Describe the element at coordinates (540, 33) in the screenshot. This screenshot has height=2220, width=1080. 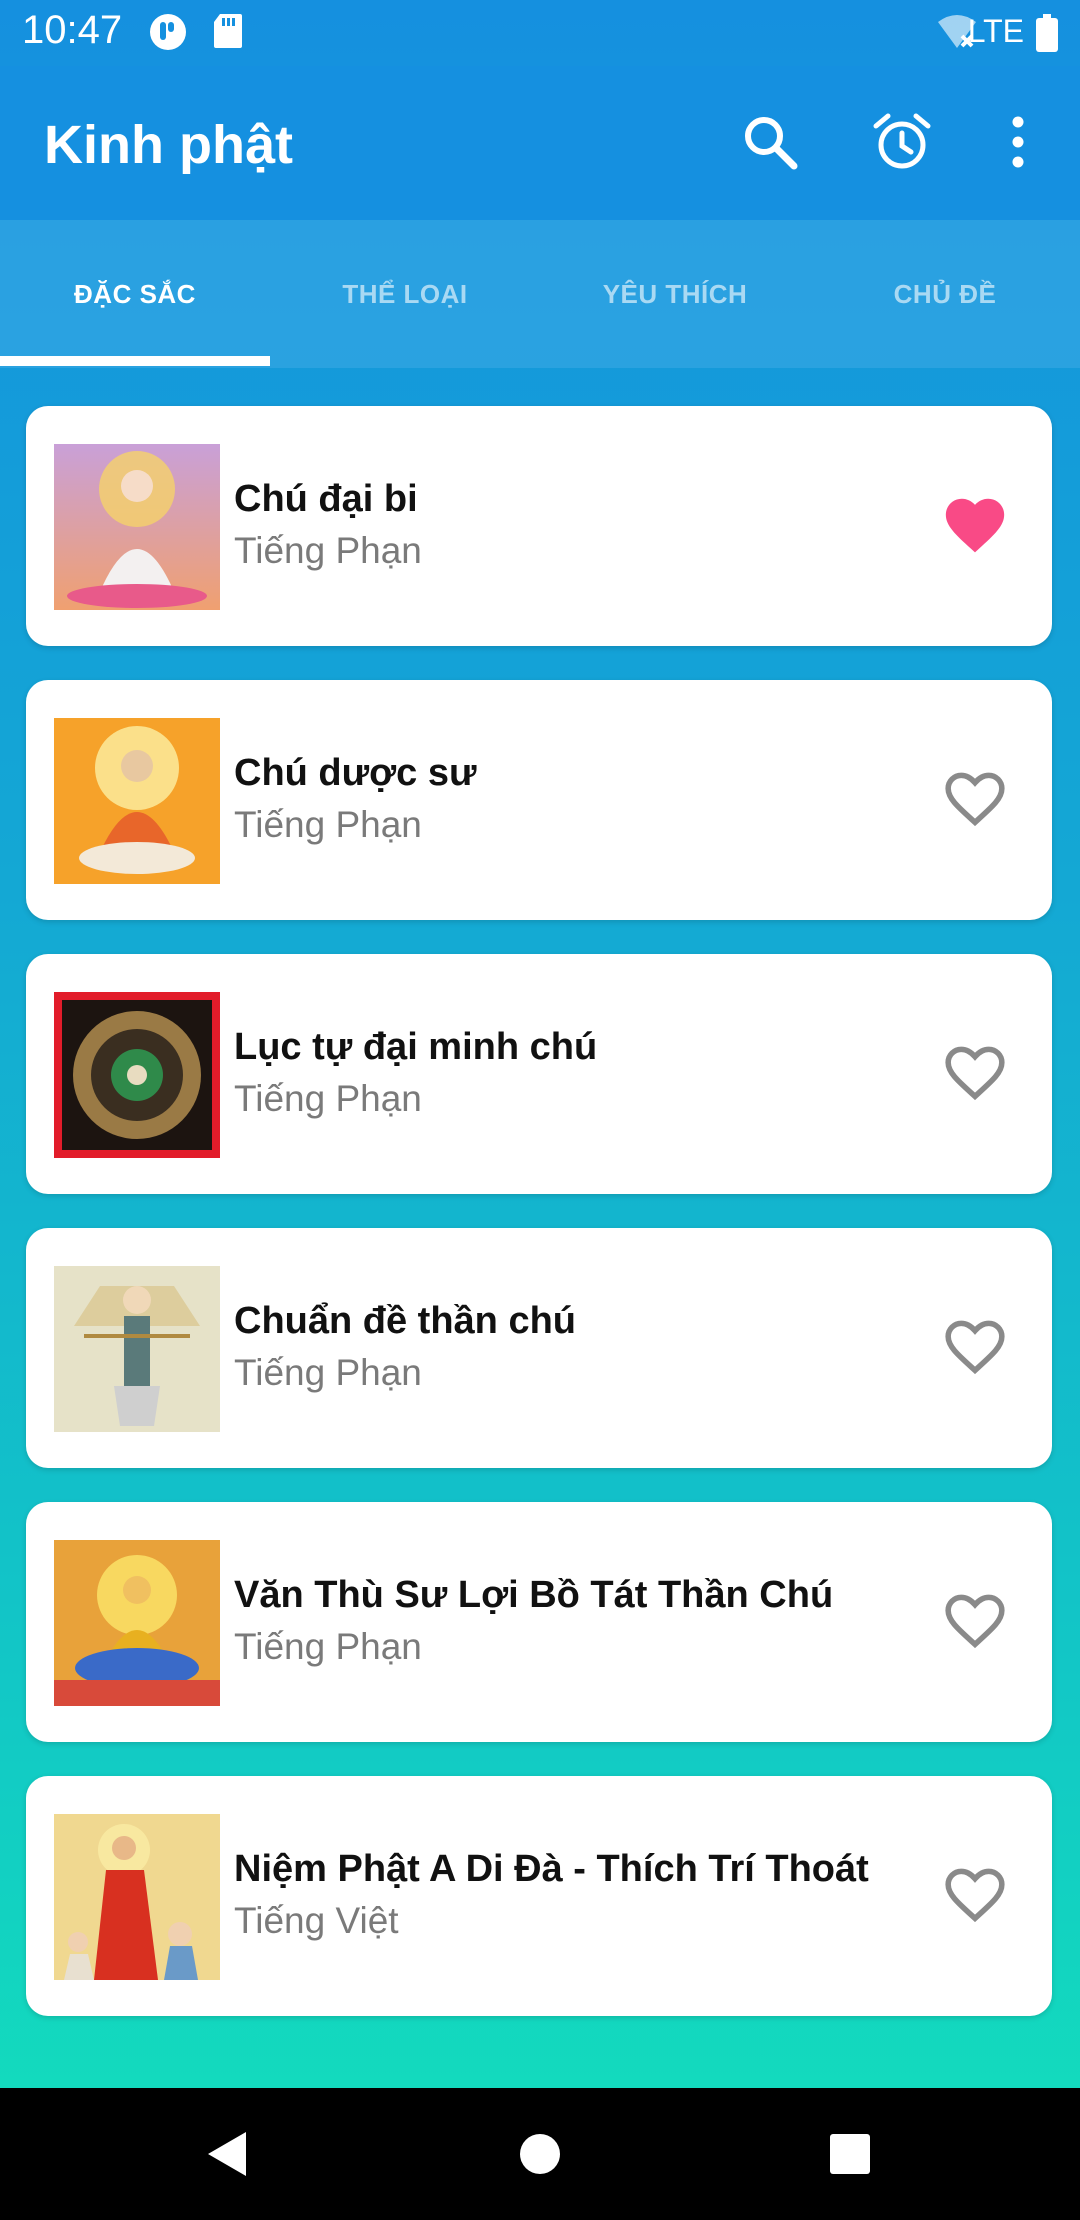
I see `status-bar: 10:47 LTE` at that location.